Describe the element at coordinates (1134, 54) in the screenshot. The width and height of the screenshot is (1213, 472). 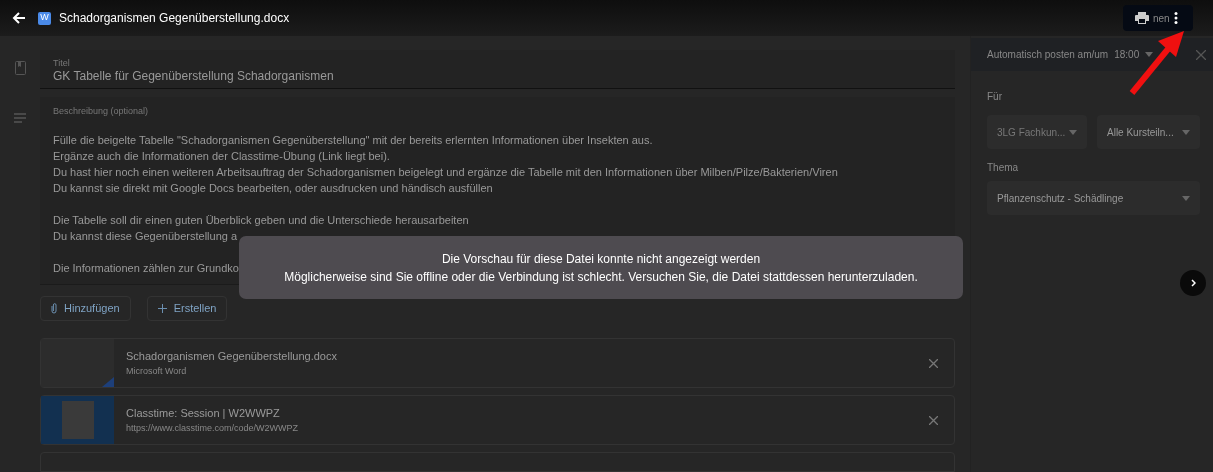
I see `time-dropdown: 18:00` at that location.